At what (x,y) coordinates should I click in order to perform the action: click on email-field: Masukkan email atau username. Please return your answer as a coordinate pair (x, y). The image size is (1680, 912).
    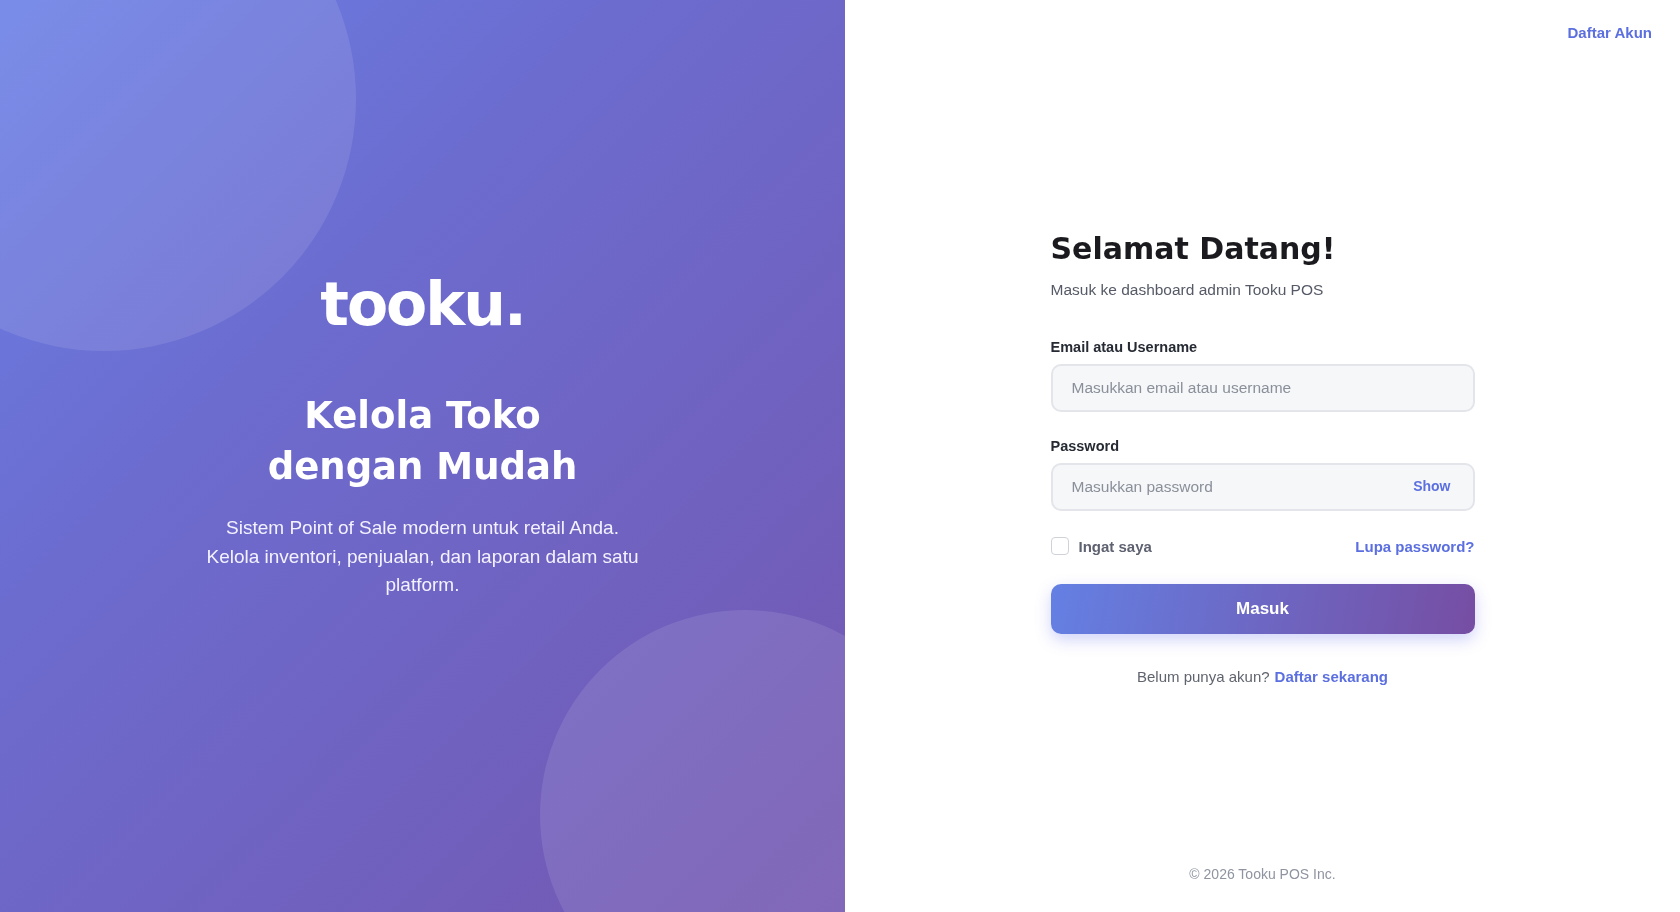
    Looking at the image, I should click on (1262, 388).